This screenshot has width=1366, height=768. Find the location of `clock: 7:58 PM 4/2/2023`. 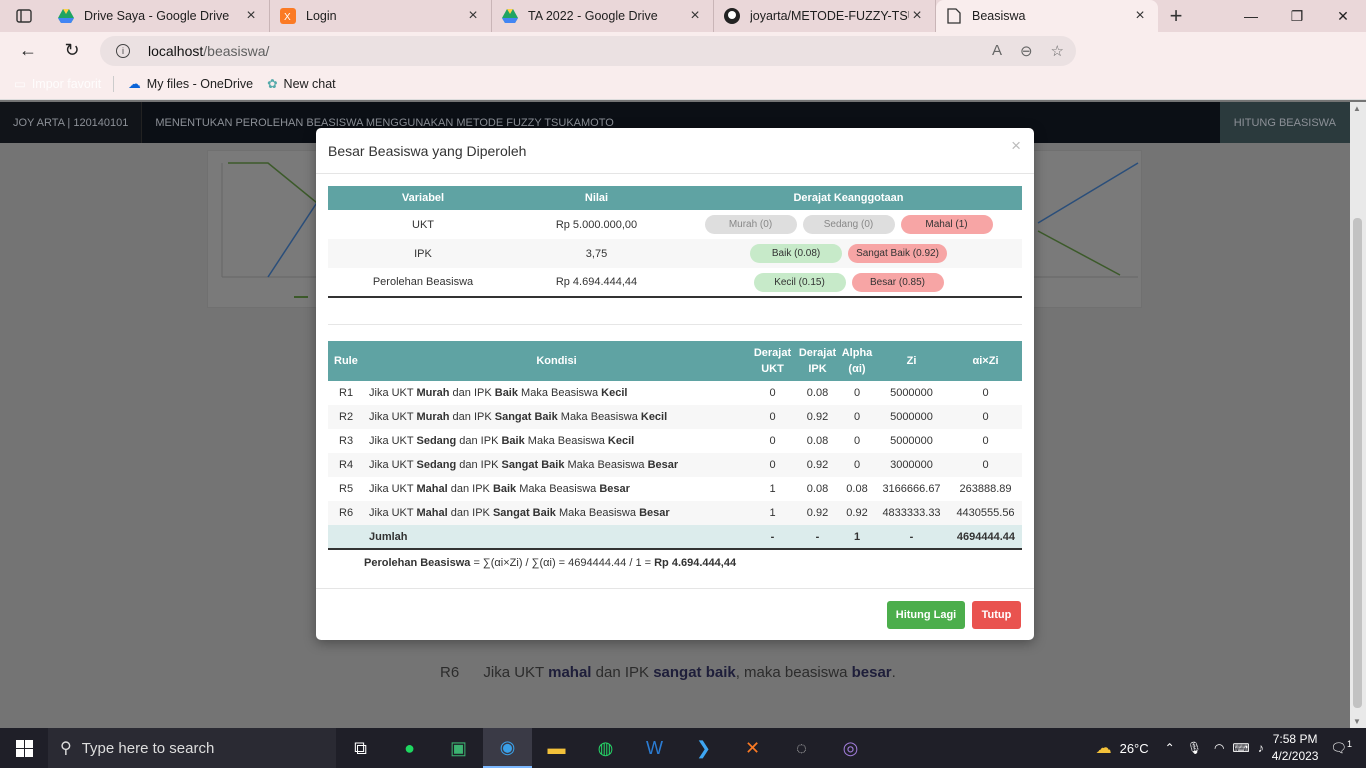

clock: 7:58 PM 4/2/2023 is located at coordinates (1295, 748).